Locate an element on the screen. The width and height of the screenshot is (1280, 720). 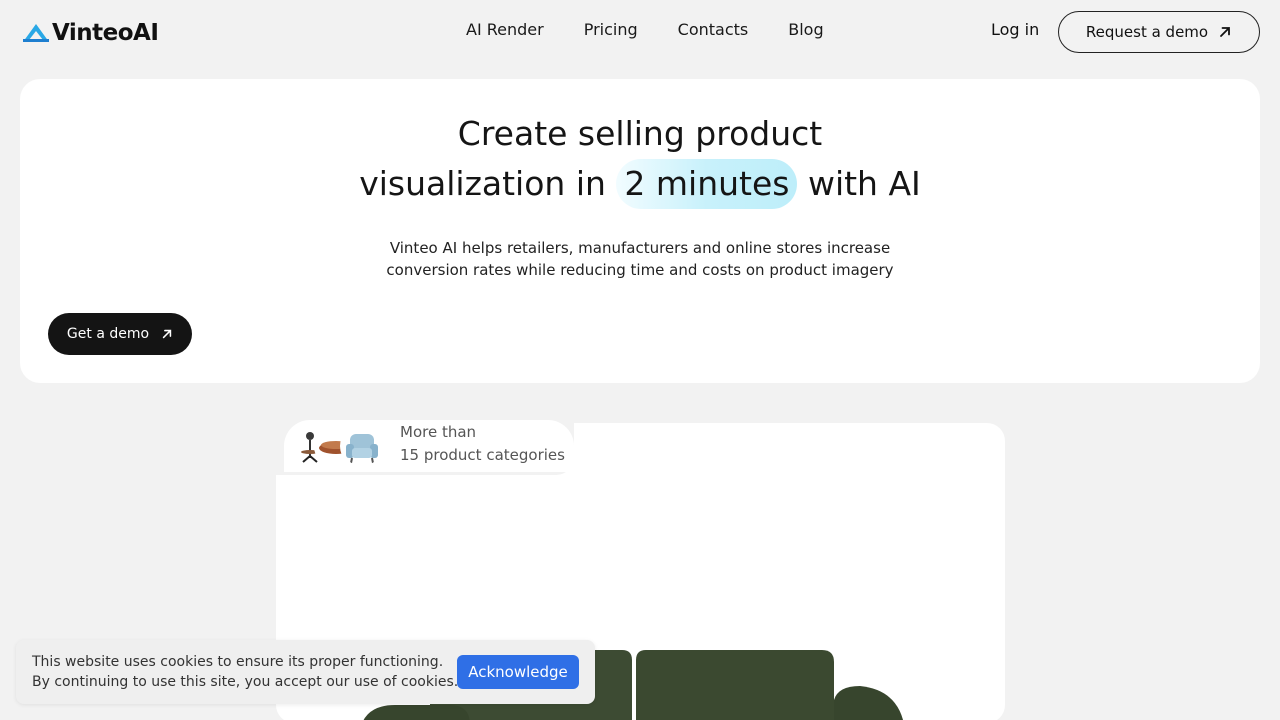
get-demo-button: Get a demo is located at coordinates (120, 334).